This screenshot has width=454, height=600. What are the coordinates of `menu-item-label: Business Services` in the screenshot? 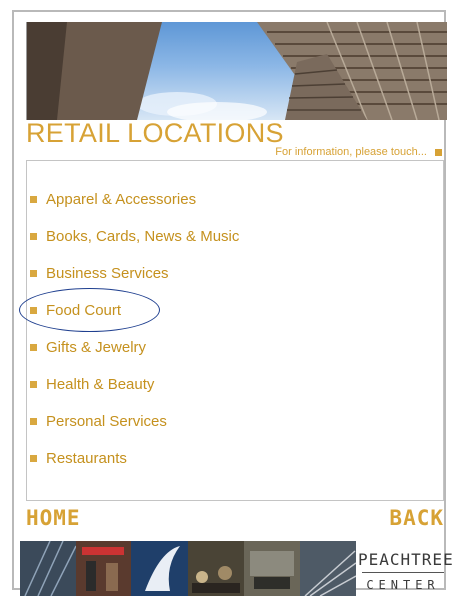 It's located at (107, 273).